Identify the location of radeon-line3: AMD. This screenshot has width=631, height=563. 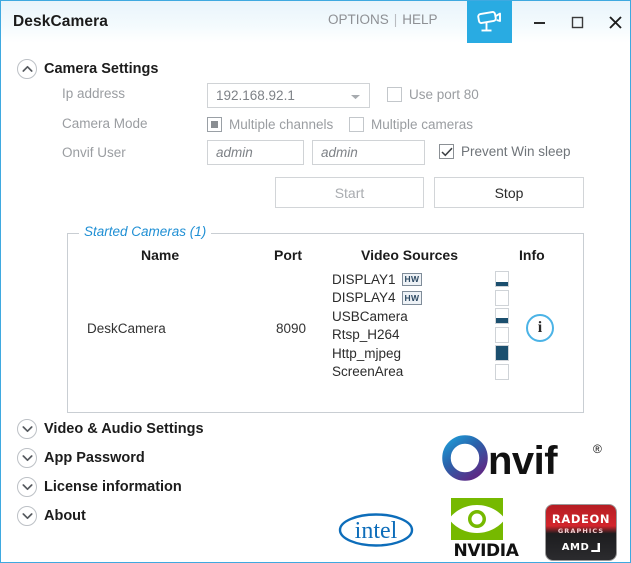
(581, 547).